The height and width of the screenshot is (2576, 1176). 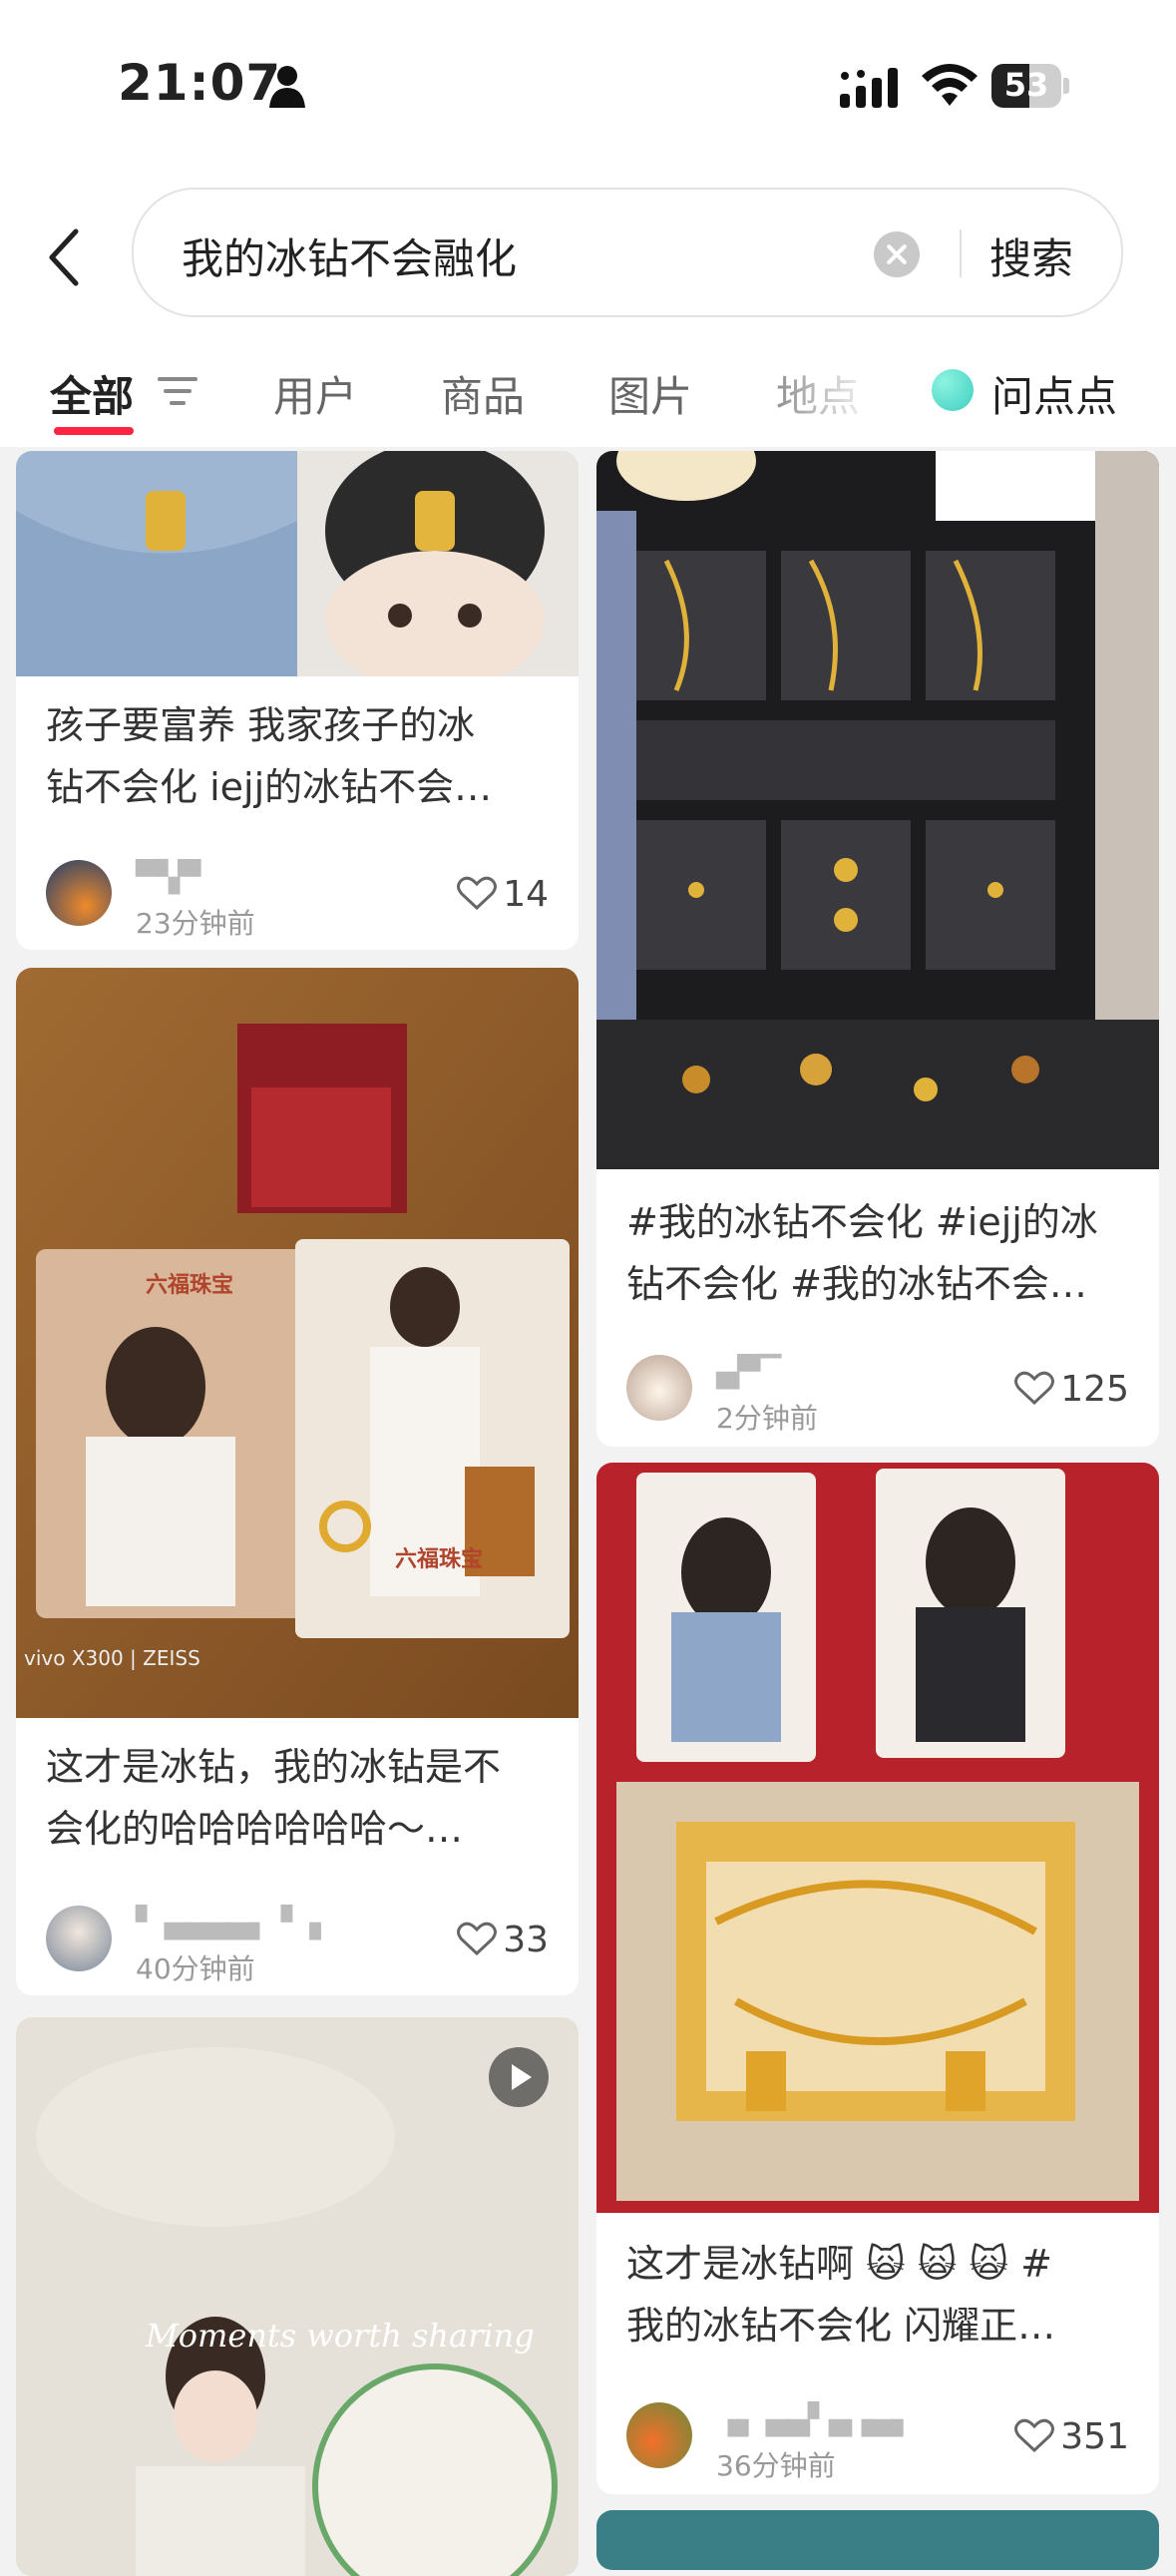 I want to click on like-count: 125, so click(x=1094, y=1389).